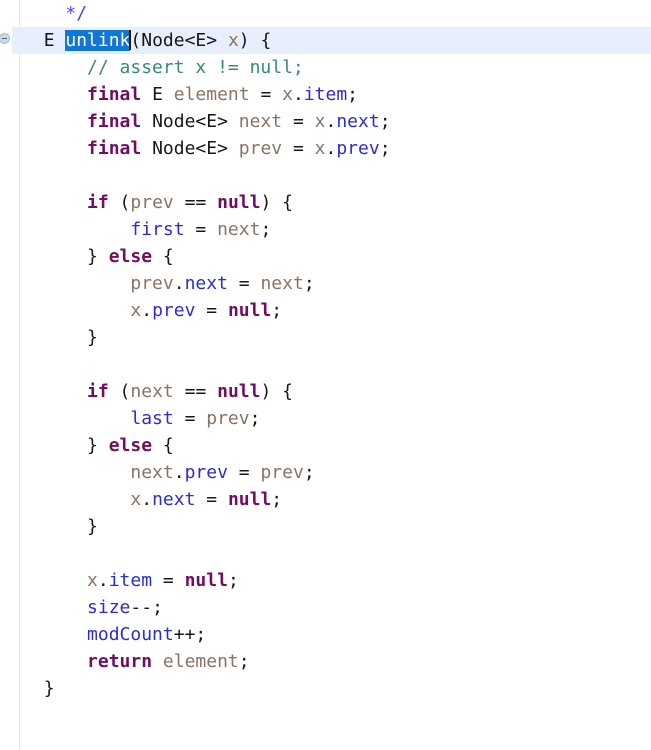 The height and width of the screenshot is (750, 651). Describe the element at coordinates (336, 634) in the screenshot. I see `code-line: modCount++;` at that location.